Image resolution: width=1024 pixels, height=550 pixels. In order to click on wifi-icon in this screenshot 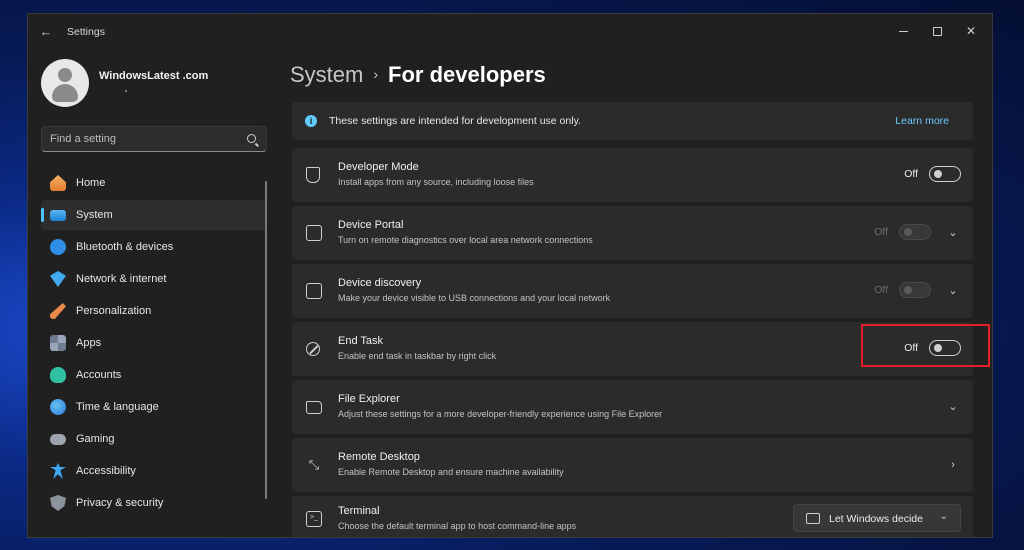, I will do `click(58, 279)`.